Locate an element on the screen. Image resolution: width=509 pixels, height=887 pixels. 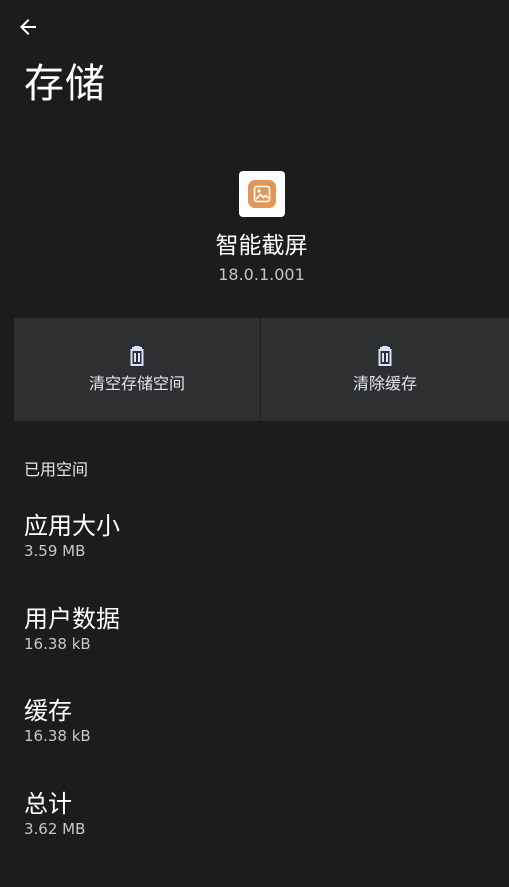
total-label: 总计 is located at coordinates (48, 804).